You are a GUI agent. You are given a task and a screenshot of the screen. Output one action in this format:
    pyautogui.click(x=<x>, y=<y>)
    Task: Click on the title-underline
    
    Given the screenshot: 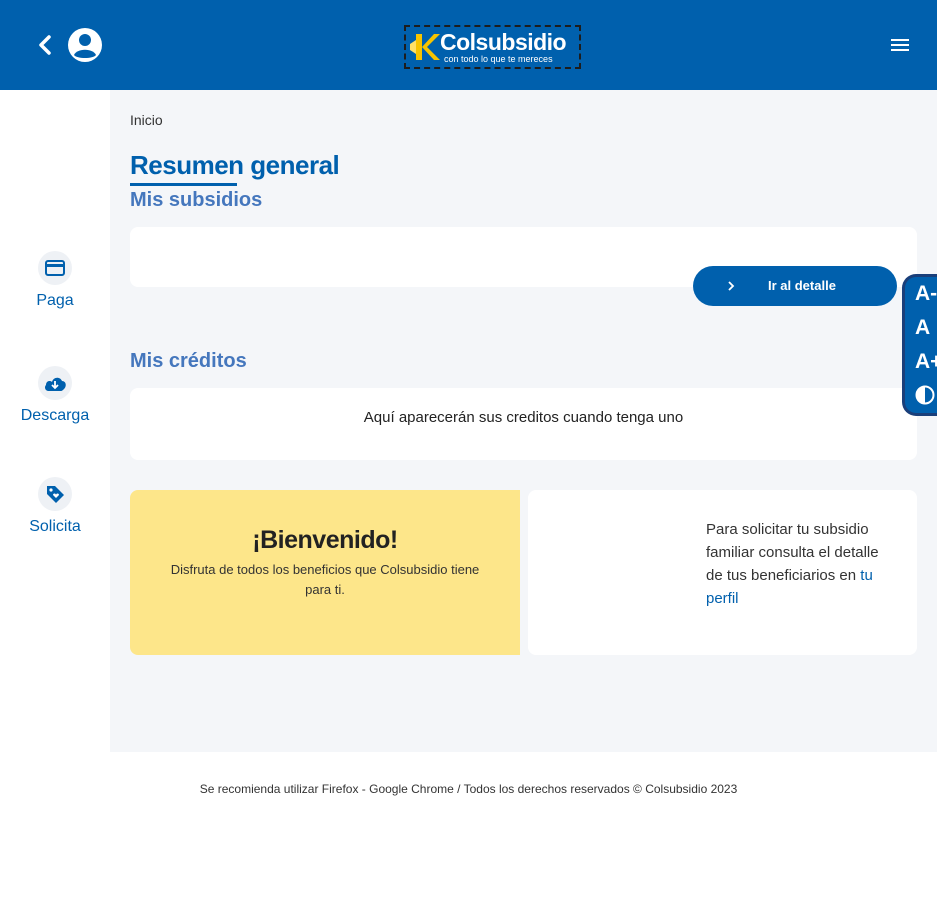 What is the action you would take?
    pyautogui.click(x=183, y=184)
    